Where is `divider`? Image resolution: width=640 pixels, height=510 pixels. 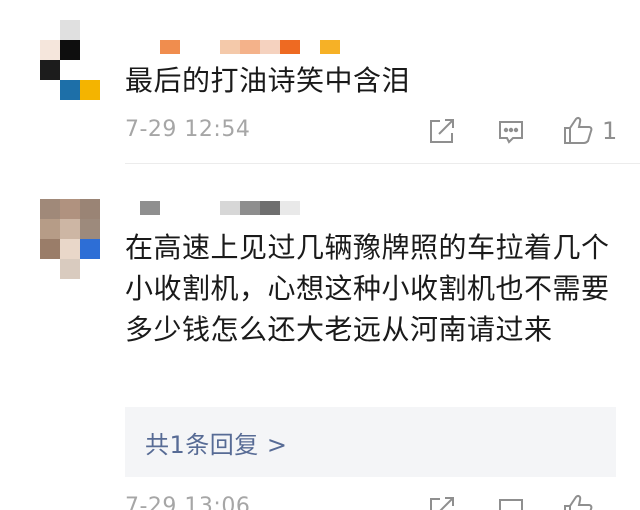 divider is located at coordinates (382, 163).